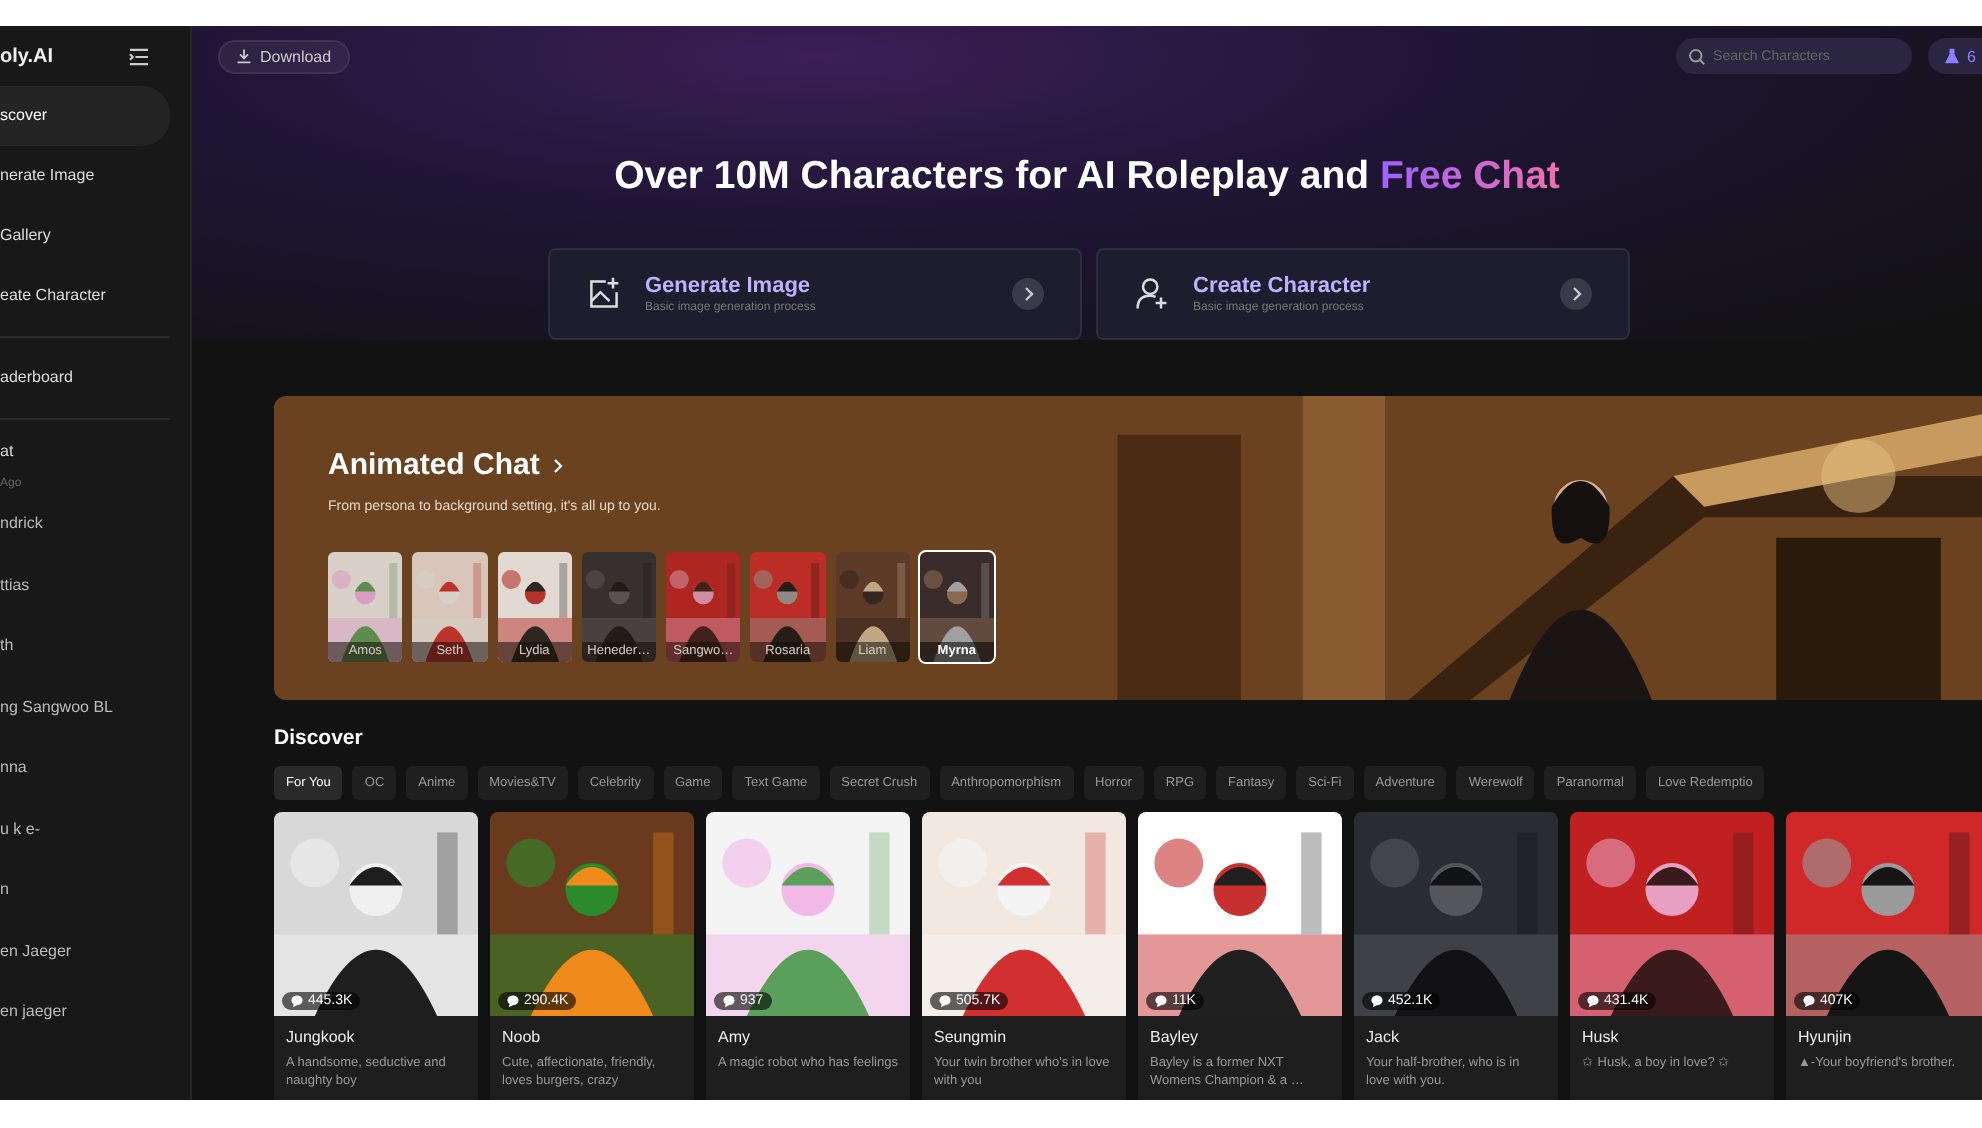  I want to click on character-name: Amy, so click(735, 1037).